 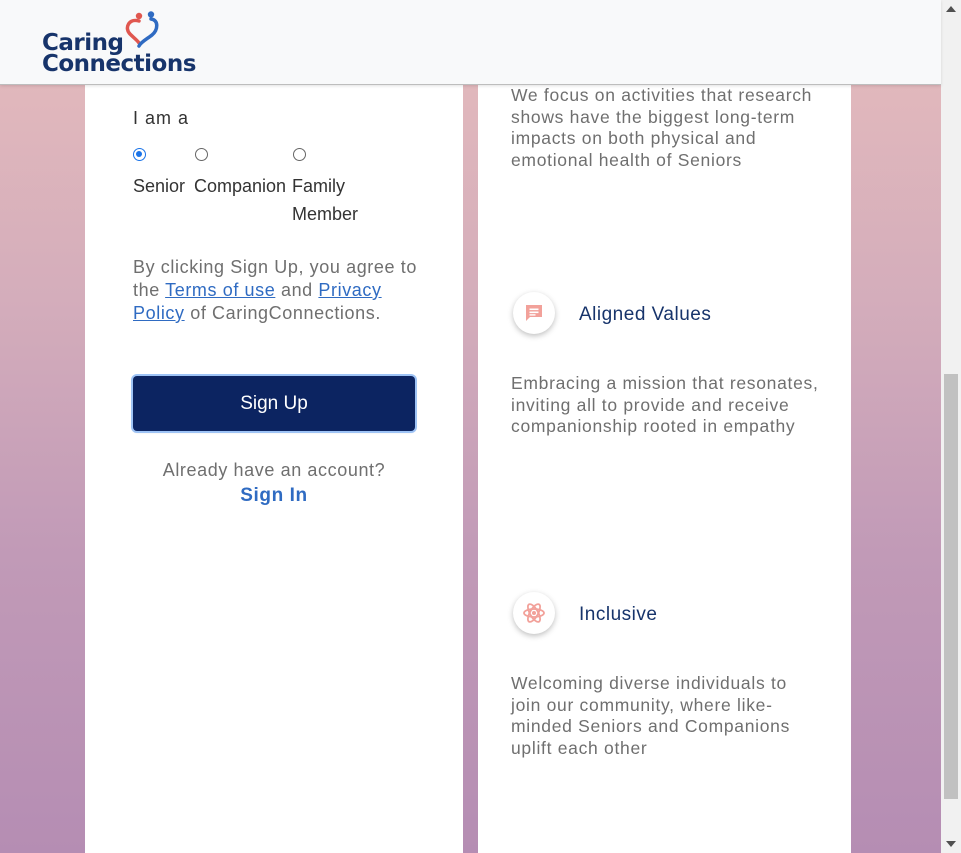 I want to click on radio-senior-label: Senior, so click(x=159, y=186).